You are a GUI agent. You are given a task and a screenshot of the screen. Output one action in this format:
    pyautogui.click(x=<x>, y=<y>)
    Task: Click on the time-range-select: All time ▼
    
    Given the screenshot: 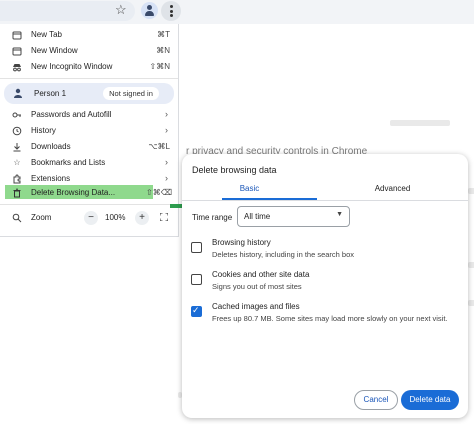 What is the action you would take?
    pyautogui.click(x=293, y=216)
    